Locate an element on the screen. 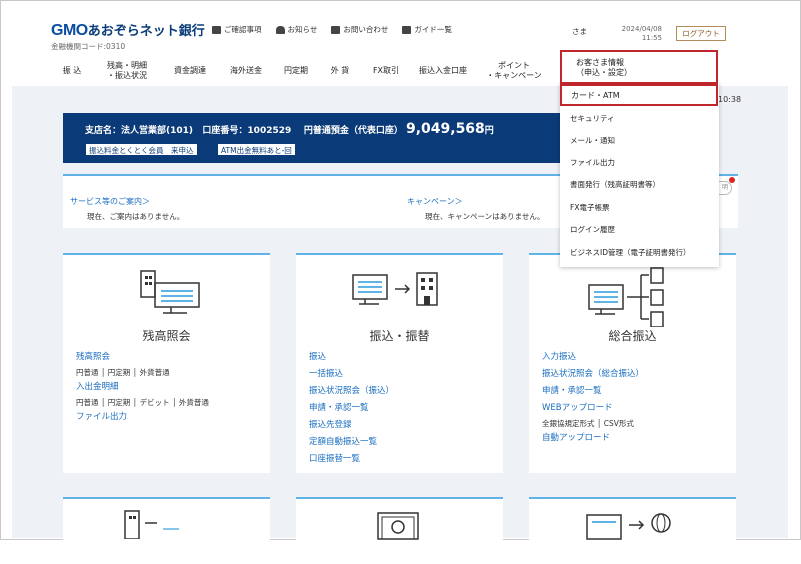  monitor-globe-icon is located at coordinates (628, 526).